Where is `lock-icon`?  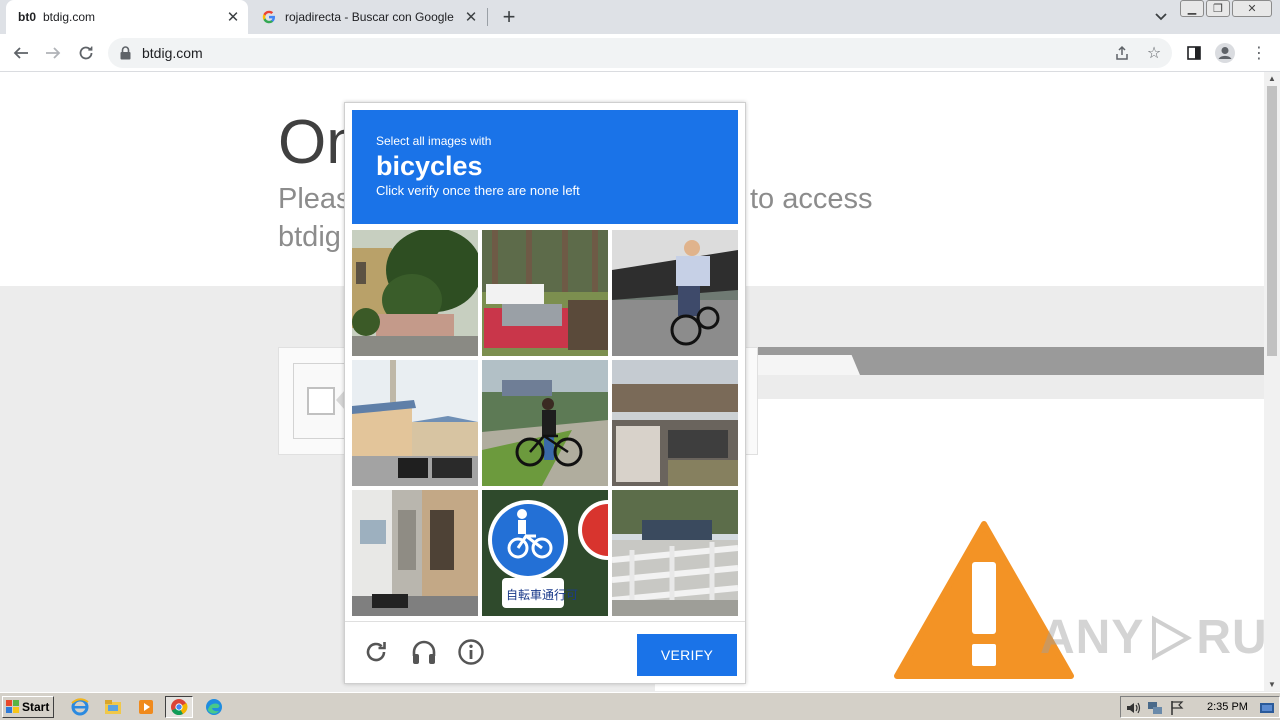 lock-icon is located at coordinates (126, 53).